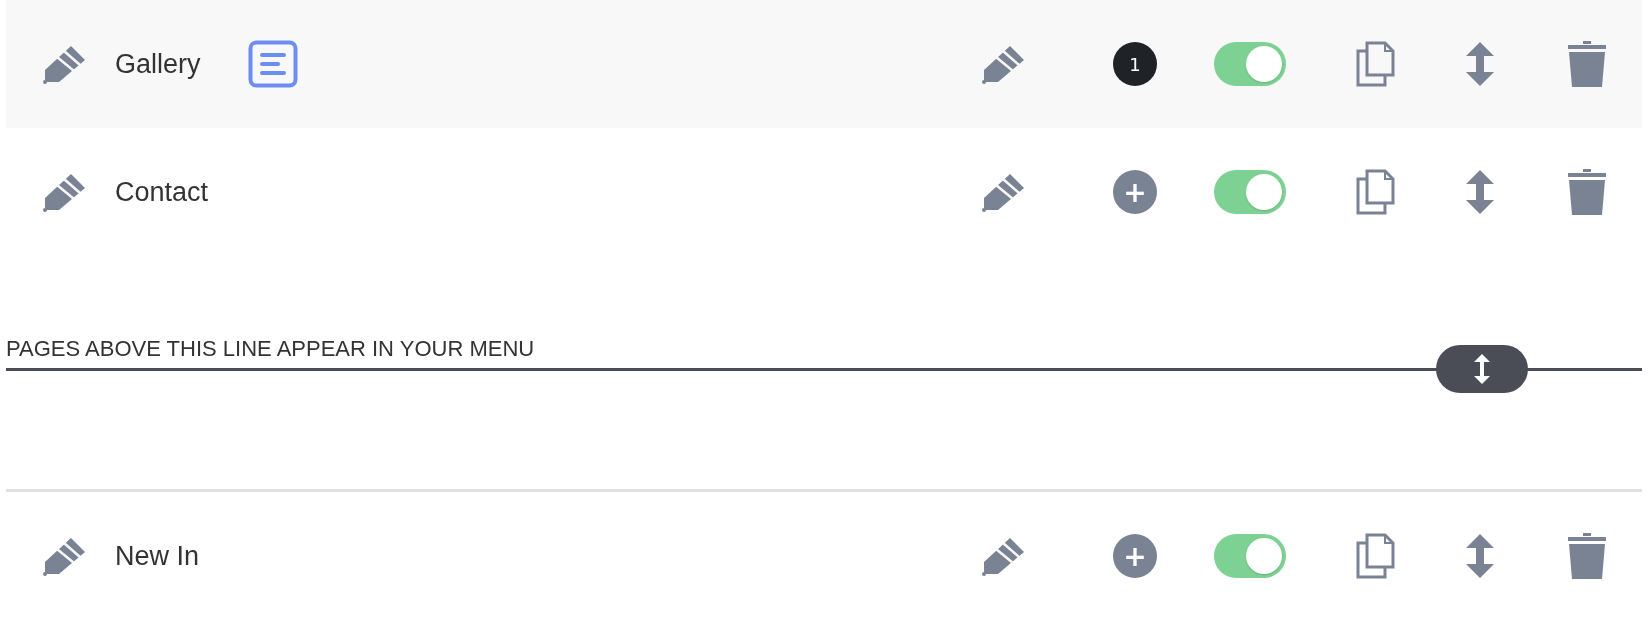  Describe the element at coordinates (1135, 64) in the screenshot. I see `badge: 1` at that location.